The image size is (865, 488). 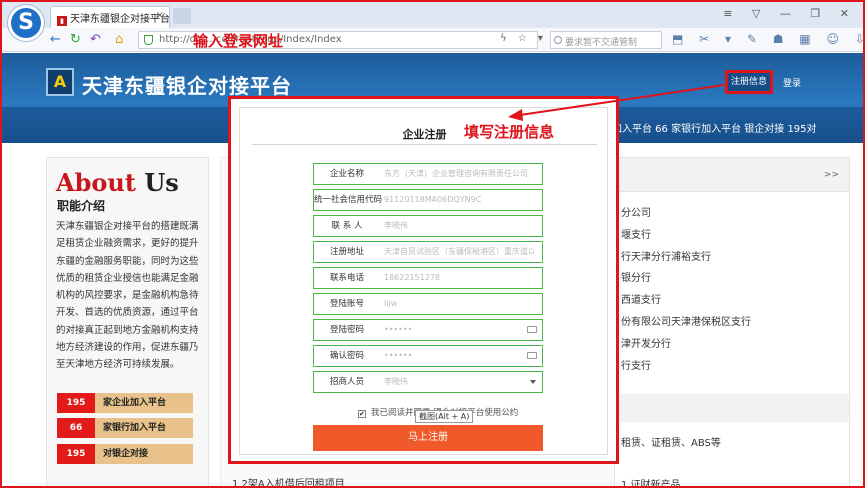 What do you see at coordinates (636, 211) in the screenshot?
I see `bank-item: 分公司` at bounding box center [636, 211].